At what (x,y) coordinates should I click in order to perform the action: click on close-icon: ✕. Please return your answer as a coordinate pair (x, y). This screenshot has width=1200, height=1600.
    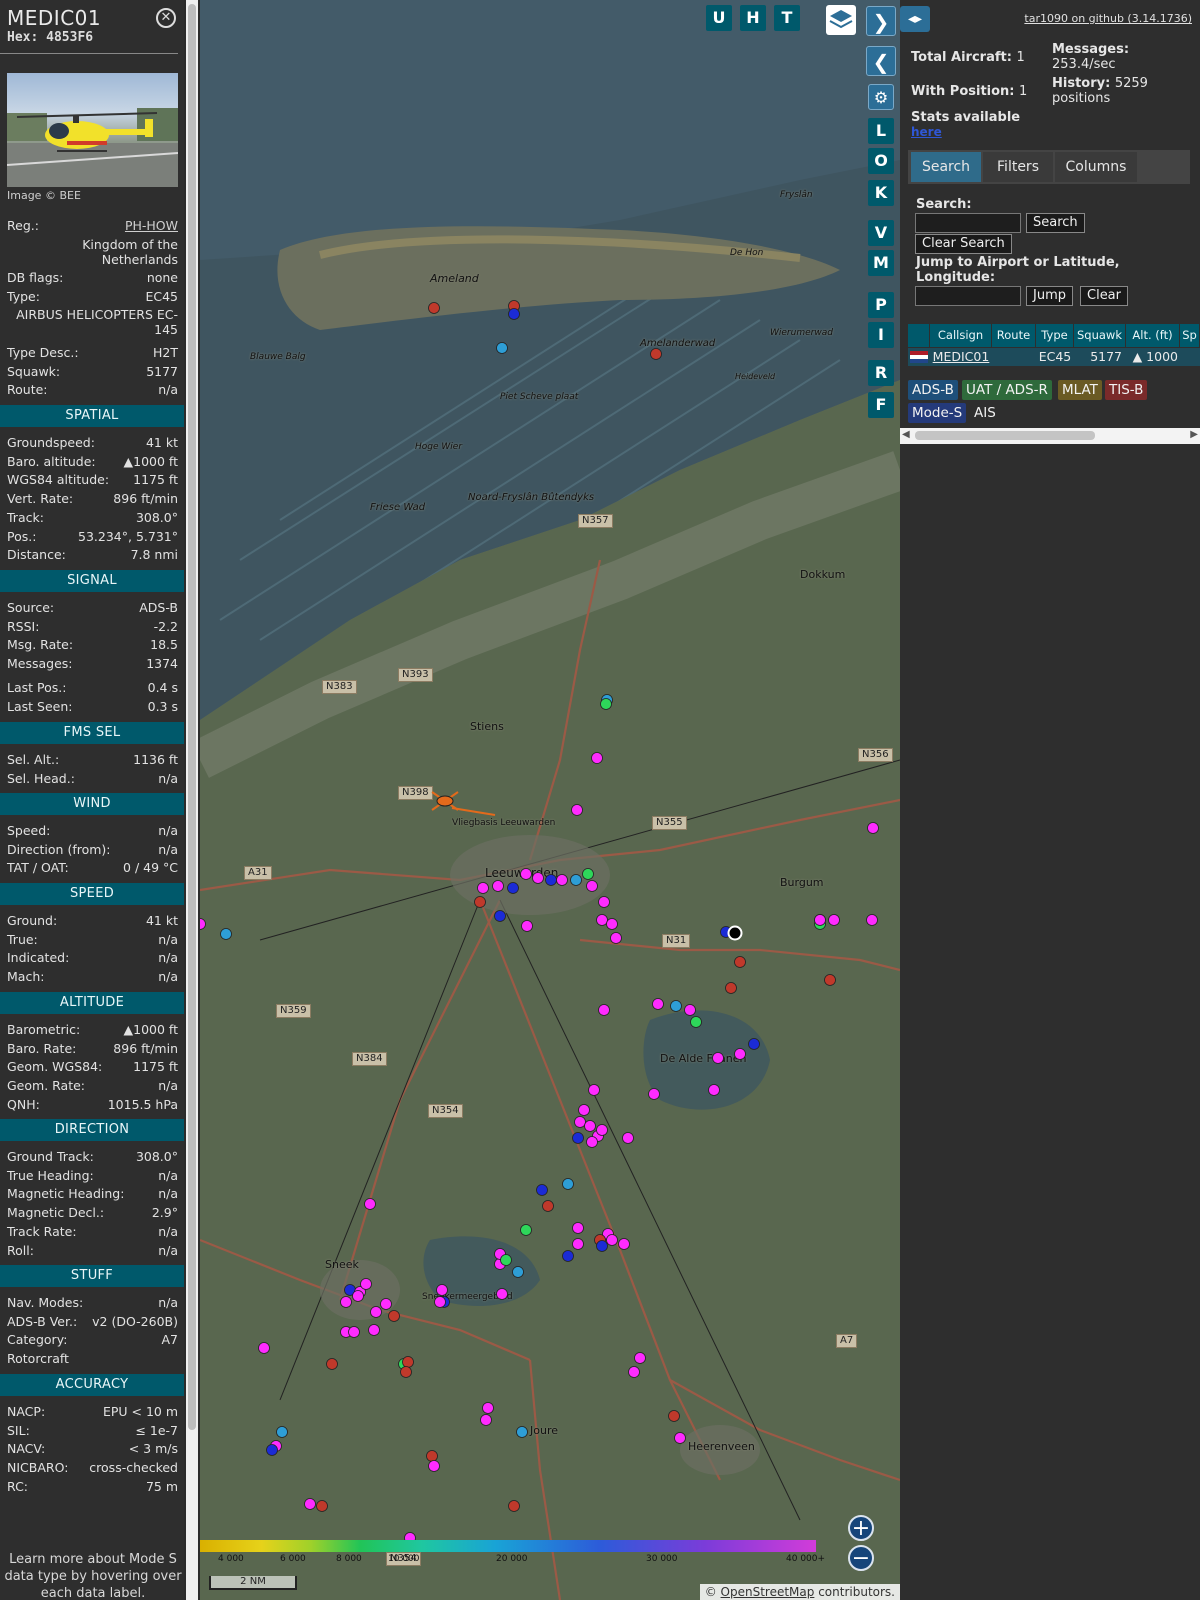
    Looking at the image, I should click on (166, 18).